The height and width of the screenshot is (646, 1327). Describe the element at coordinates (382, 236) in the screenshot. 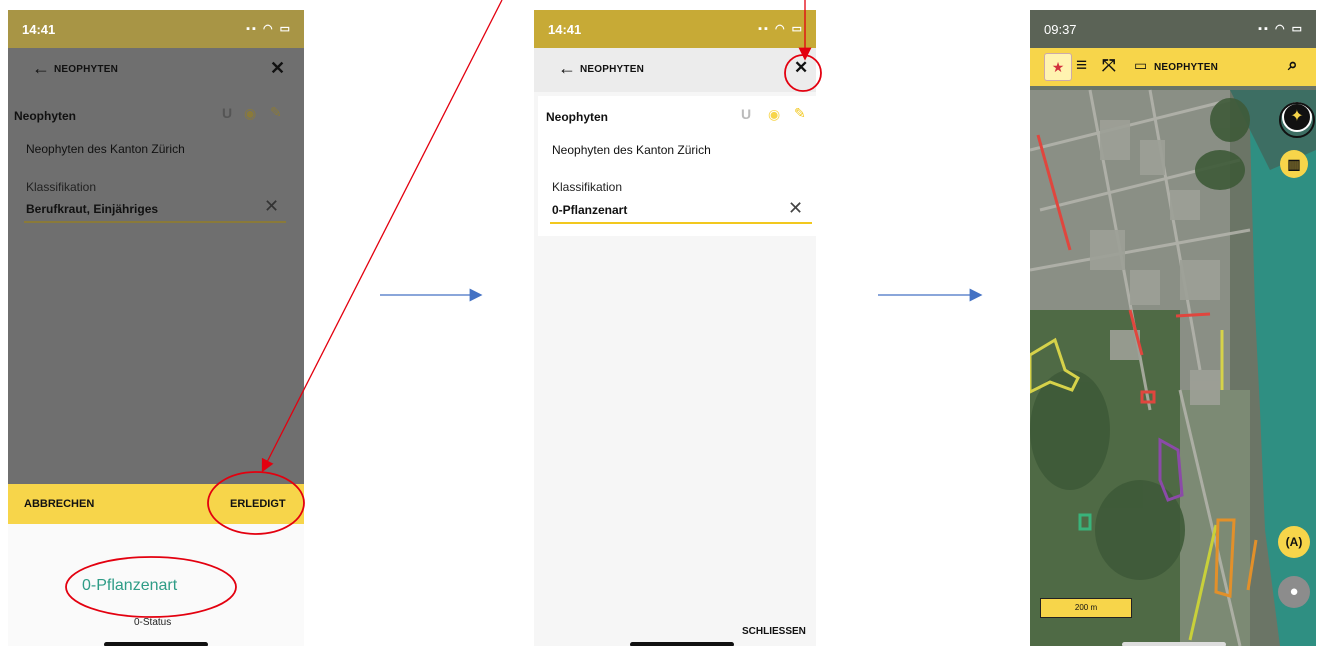

I see `annotation-arrow` at that location.